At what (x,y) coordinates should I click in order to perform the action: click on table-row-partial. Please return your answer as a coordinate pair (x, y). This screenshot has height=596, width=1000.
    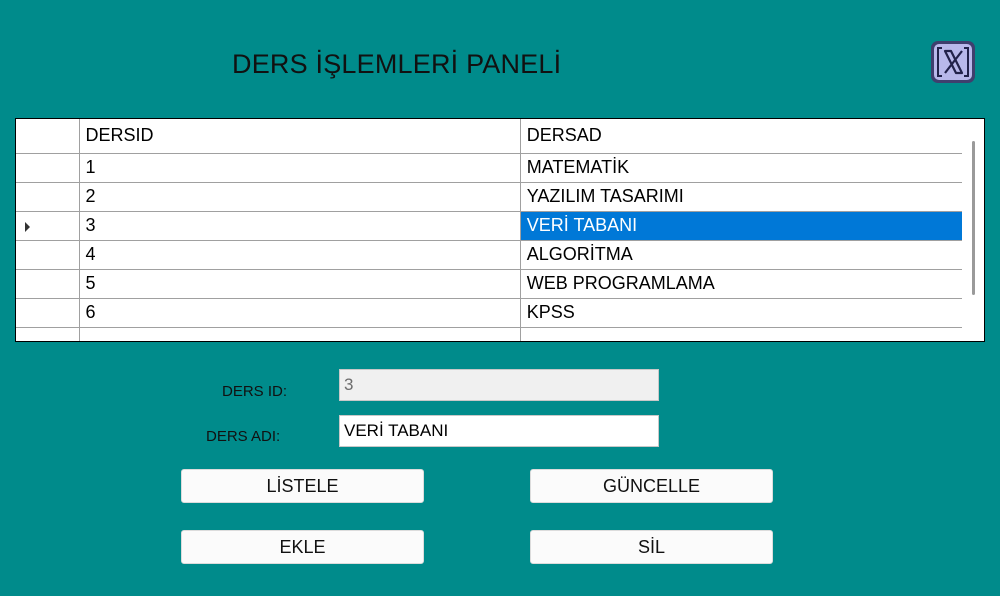
    Looking at the image, I should click on (490, 334).